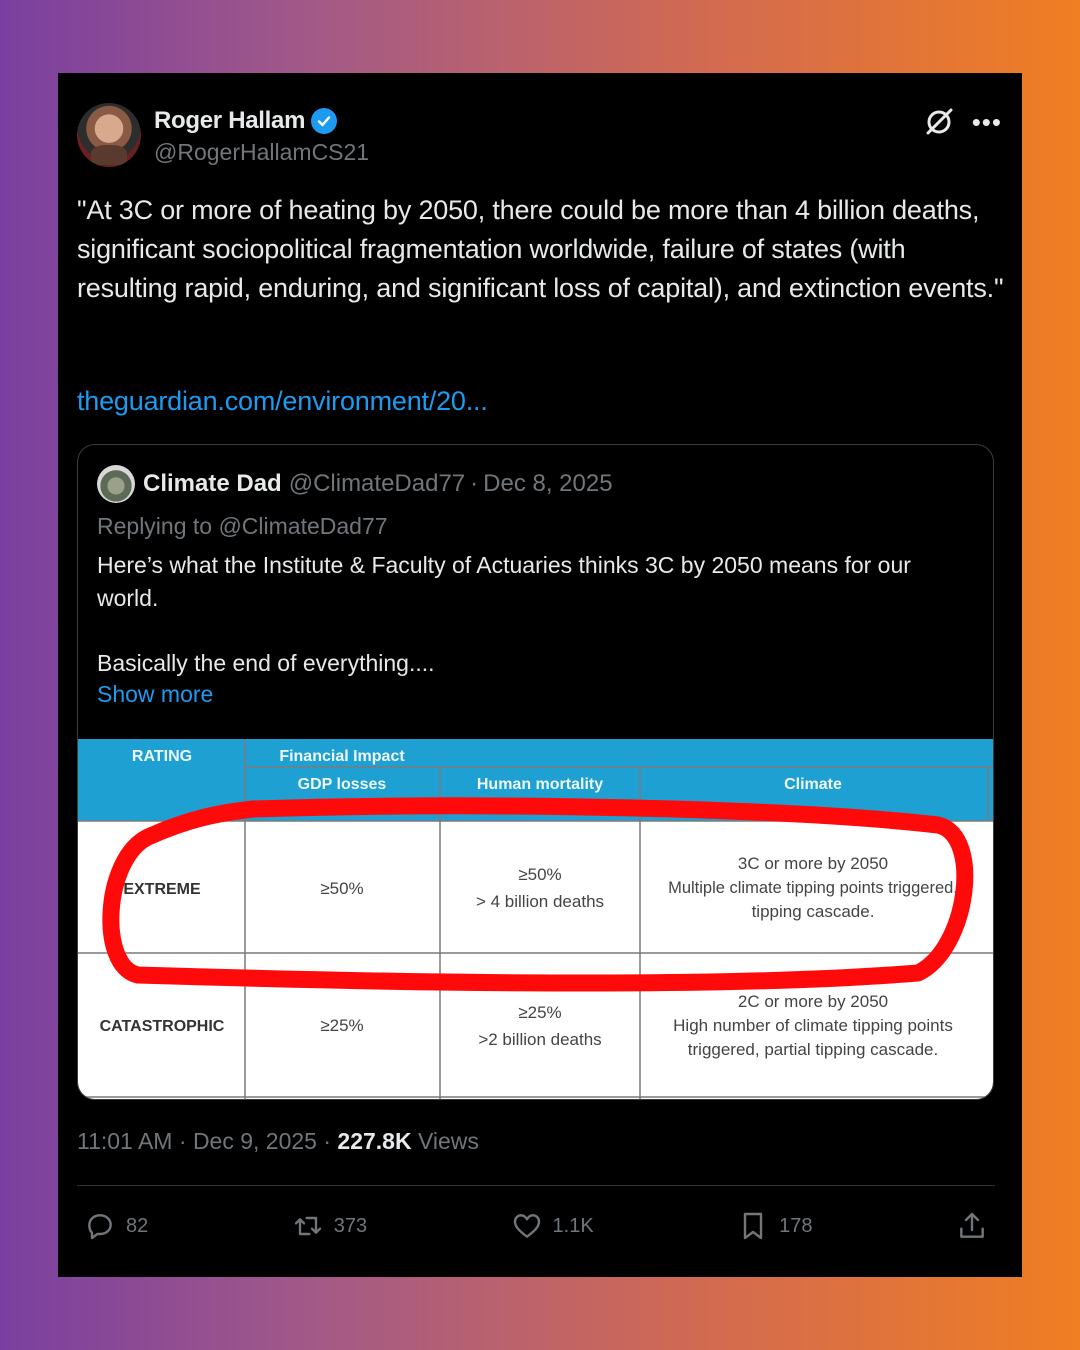 Image resolution: width=1080 pixels, height=1350 pixels. Describe the element at coordinates (540, 784) in the screenshot. I see `header-mortality: Human mortality` at that location.